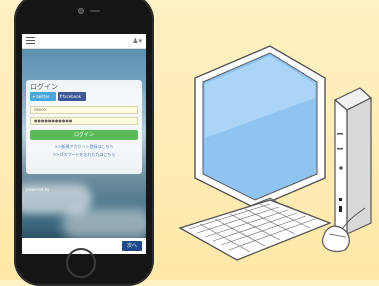  What do you see at coordinates (44, 87) in the screenshot?
I see `login-title: ログイン` at bounding box center [44, 87].